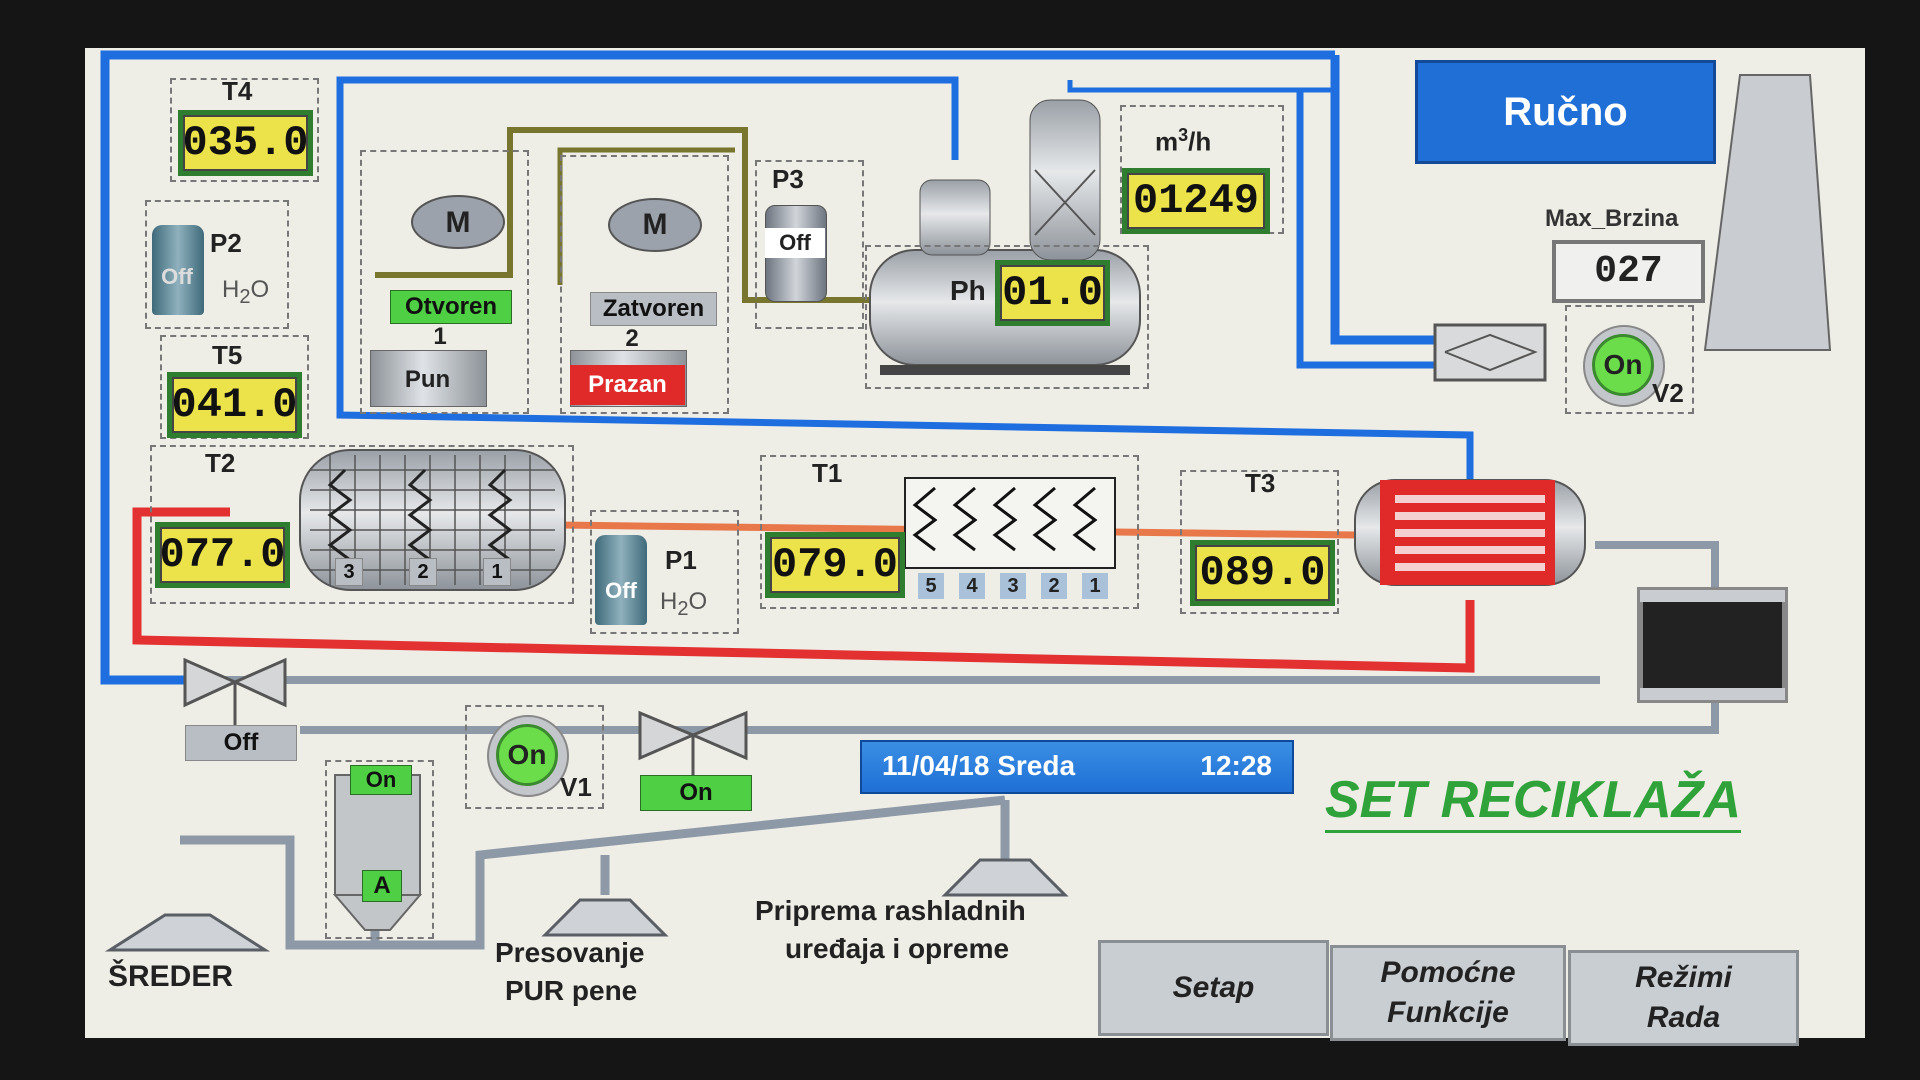  Describe the element at coordinates (1262, 573) in the screenshot. I see `t3-display: 089.0` at that location.